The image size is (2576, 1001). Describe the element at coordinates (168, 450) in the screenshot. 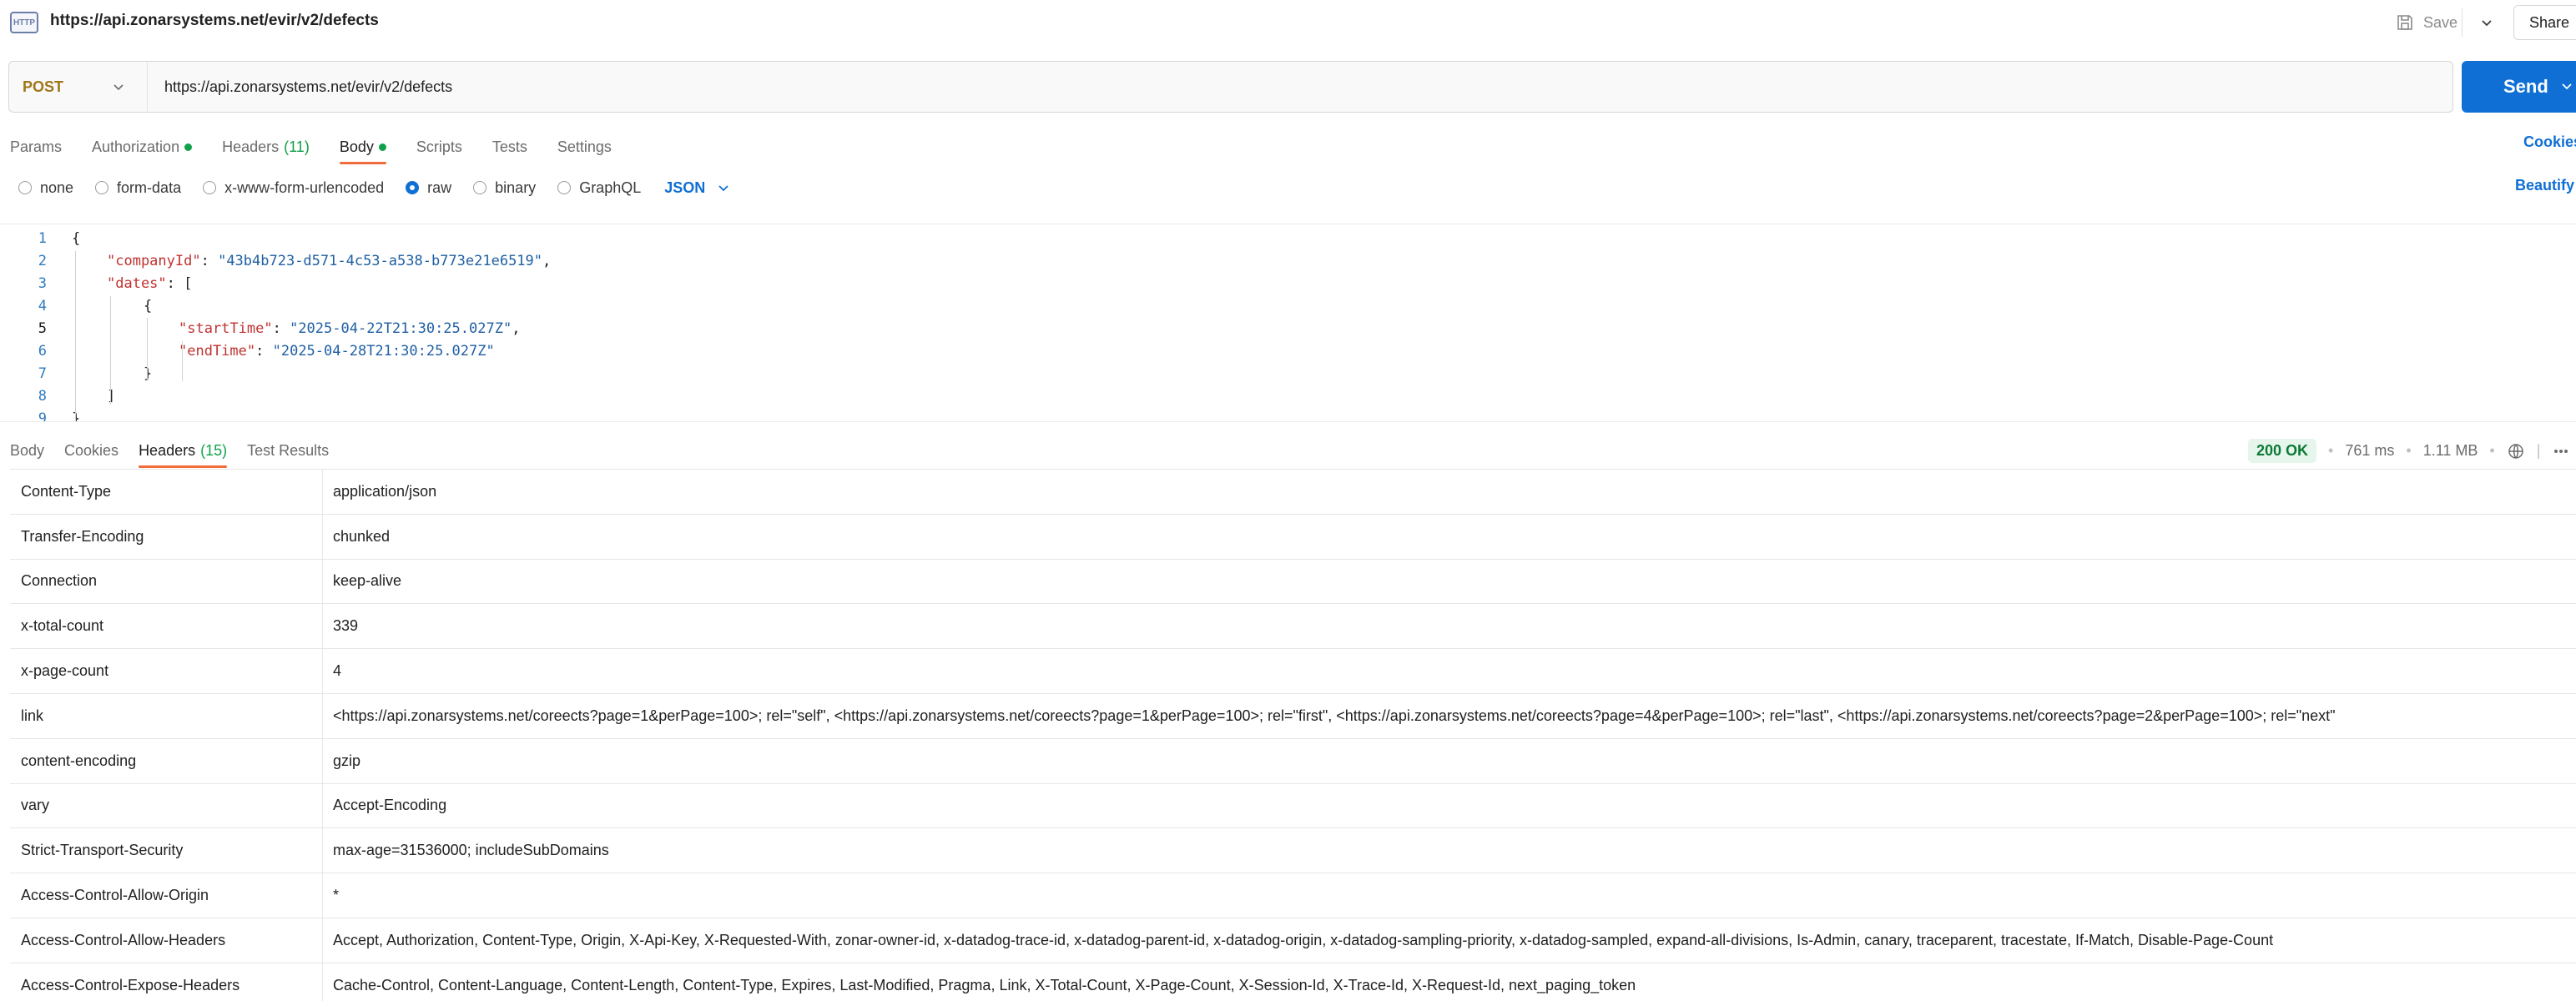

I see `tab-response-headers-label: Headers` at that location.